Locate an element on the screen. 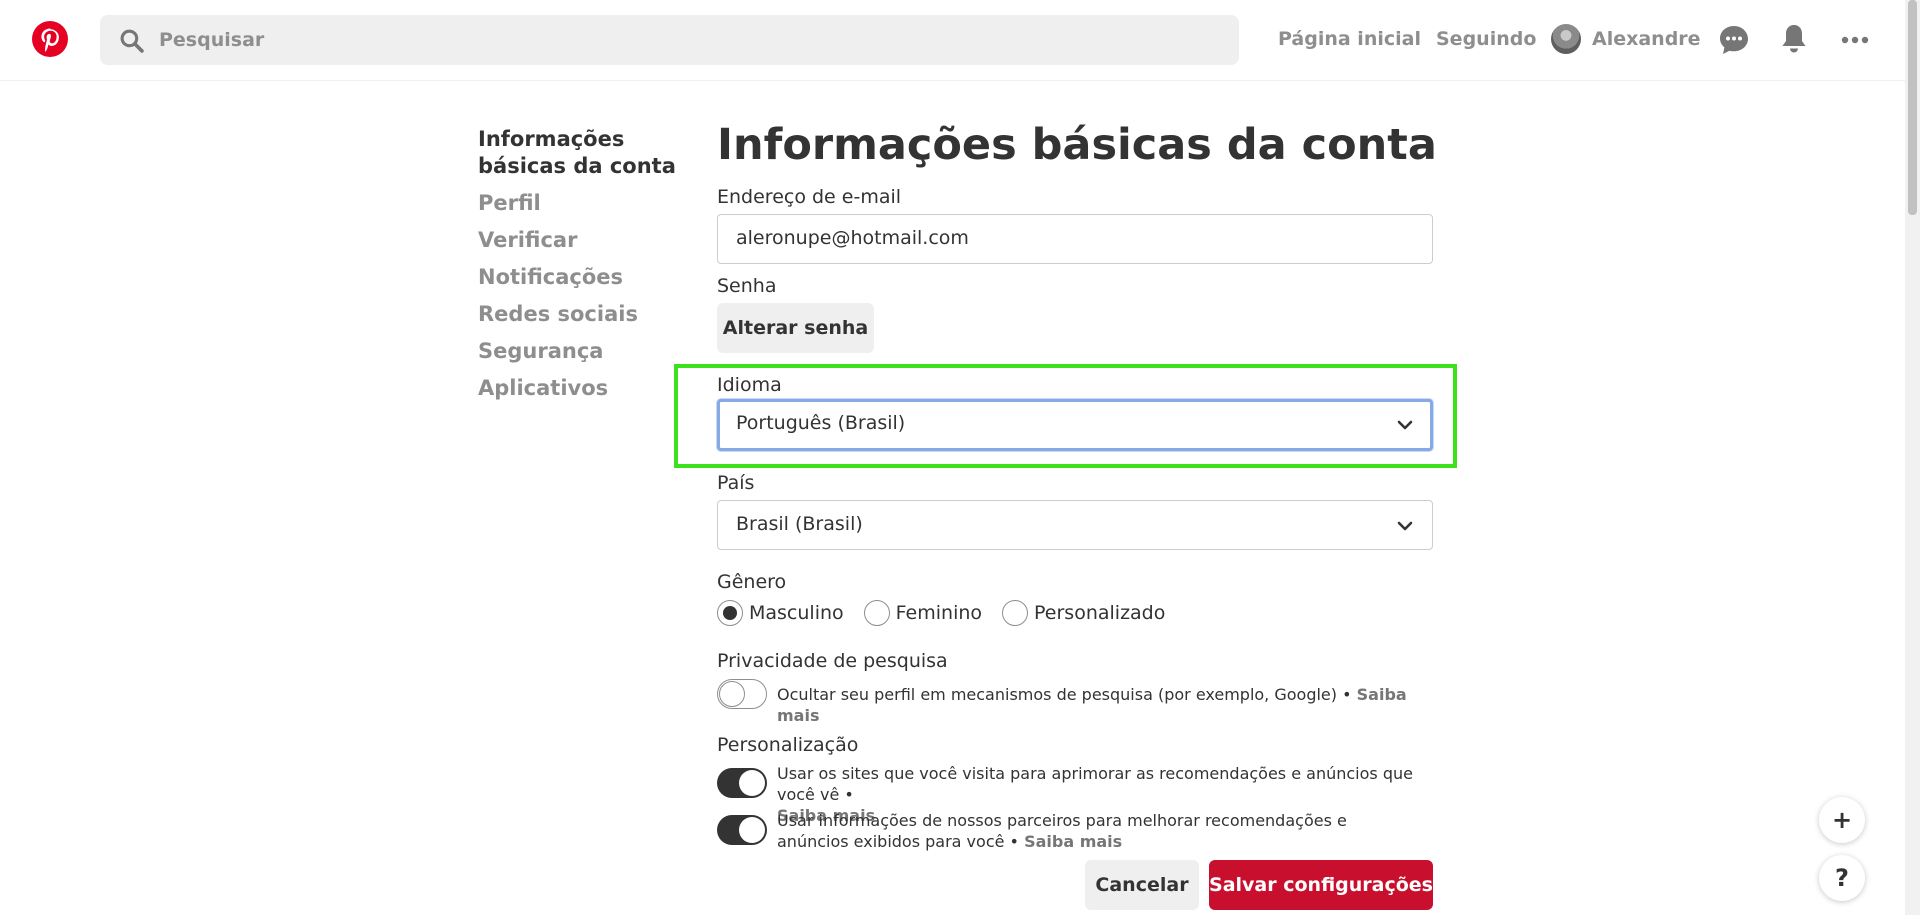  email-field: aleronupe@hotmail.com is located at coordinates (1075, 239).